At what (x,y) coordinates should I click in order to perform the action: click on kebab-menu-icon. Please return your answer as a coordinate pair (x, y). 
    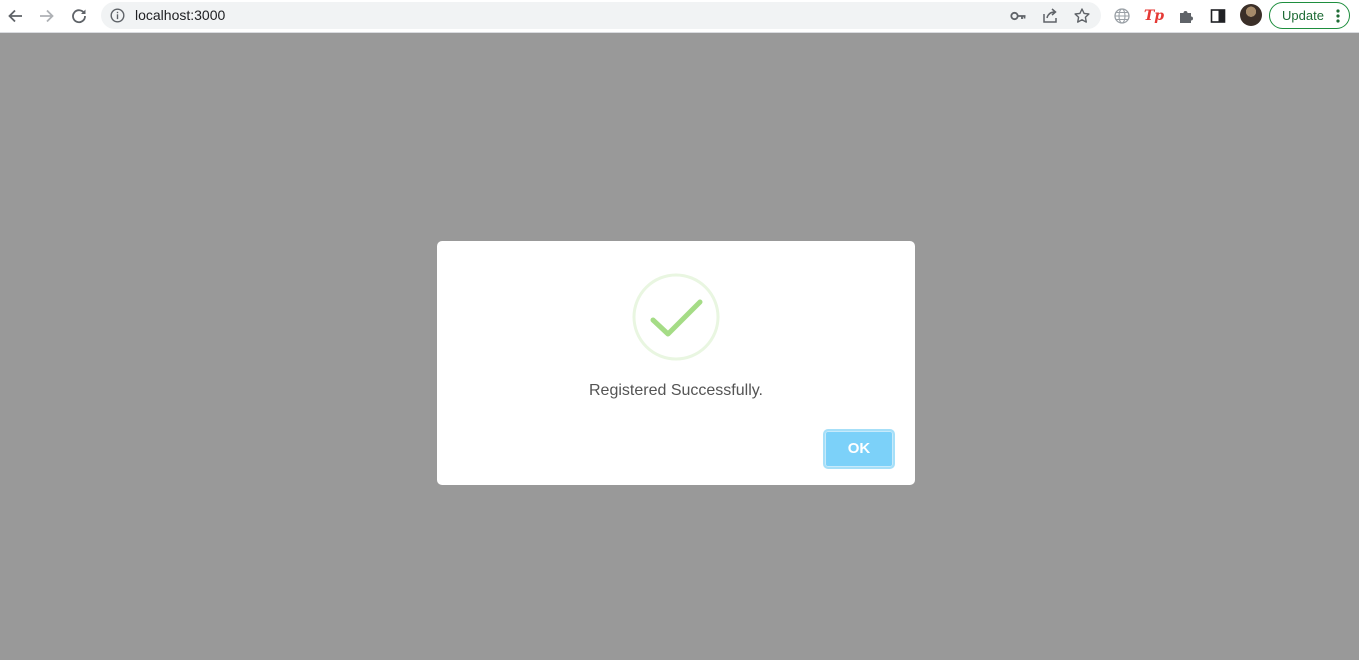
    Looking at the image, I should click on (1338, 16).